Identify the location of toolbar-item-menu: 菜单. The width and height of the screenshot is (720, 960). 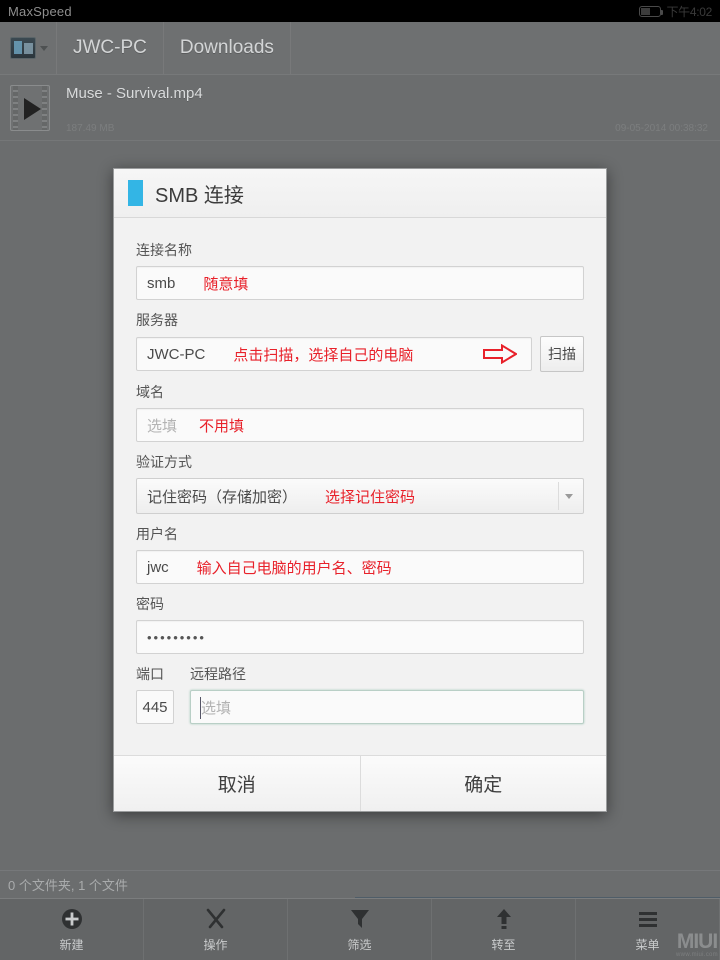
(648, 929).